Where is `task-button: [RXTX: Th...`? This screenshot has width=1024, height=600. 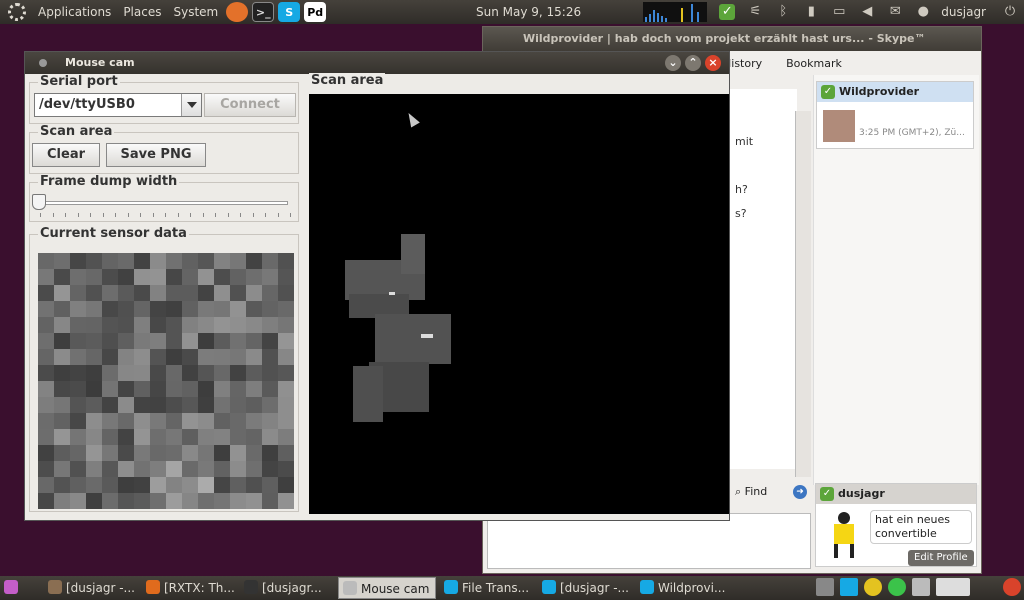
task-button: [RXTX: Th... is located at coordinates (189, 588).